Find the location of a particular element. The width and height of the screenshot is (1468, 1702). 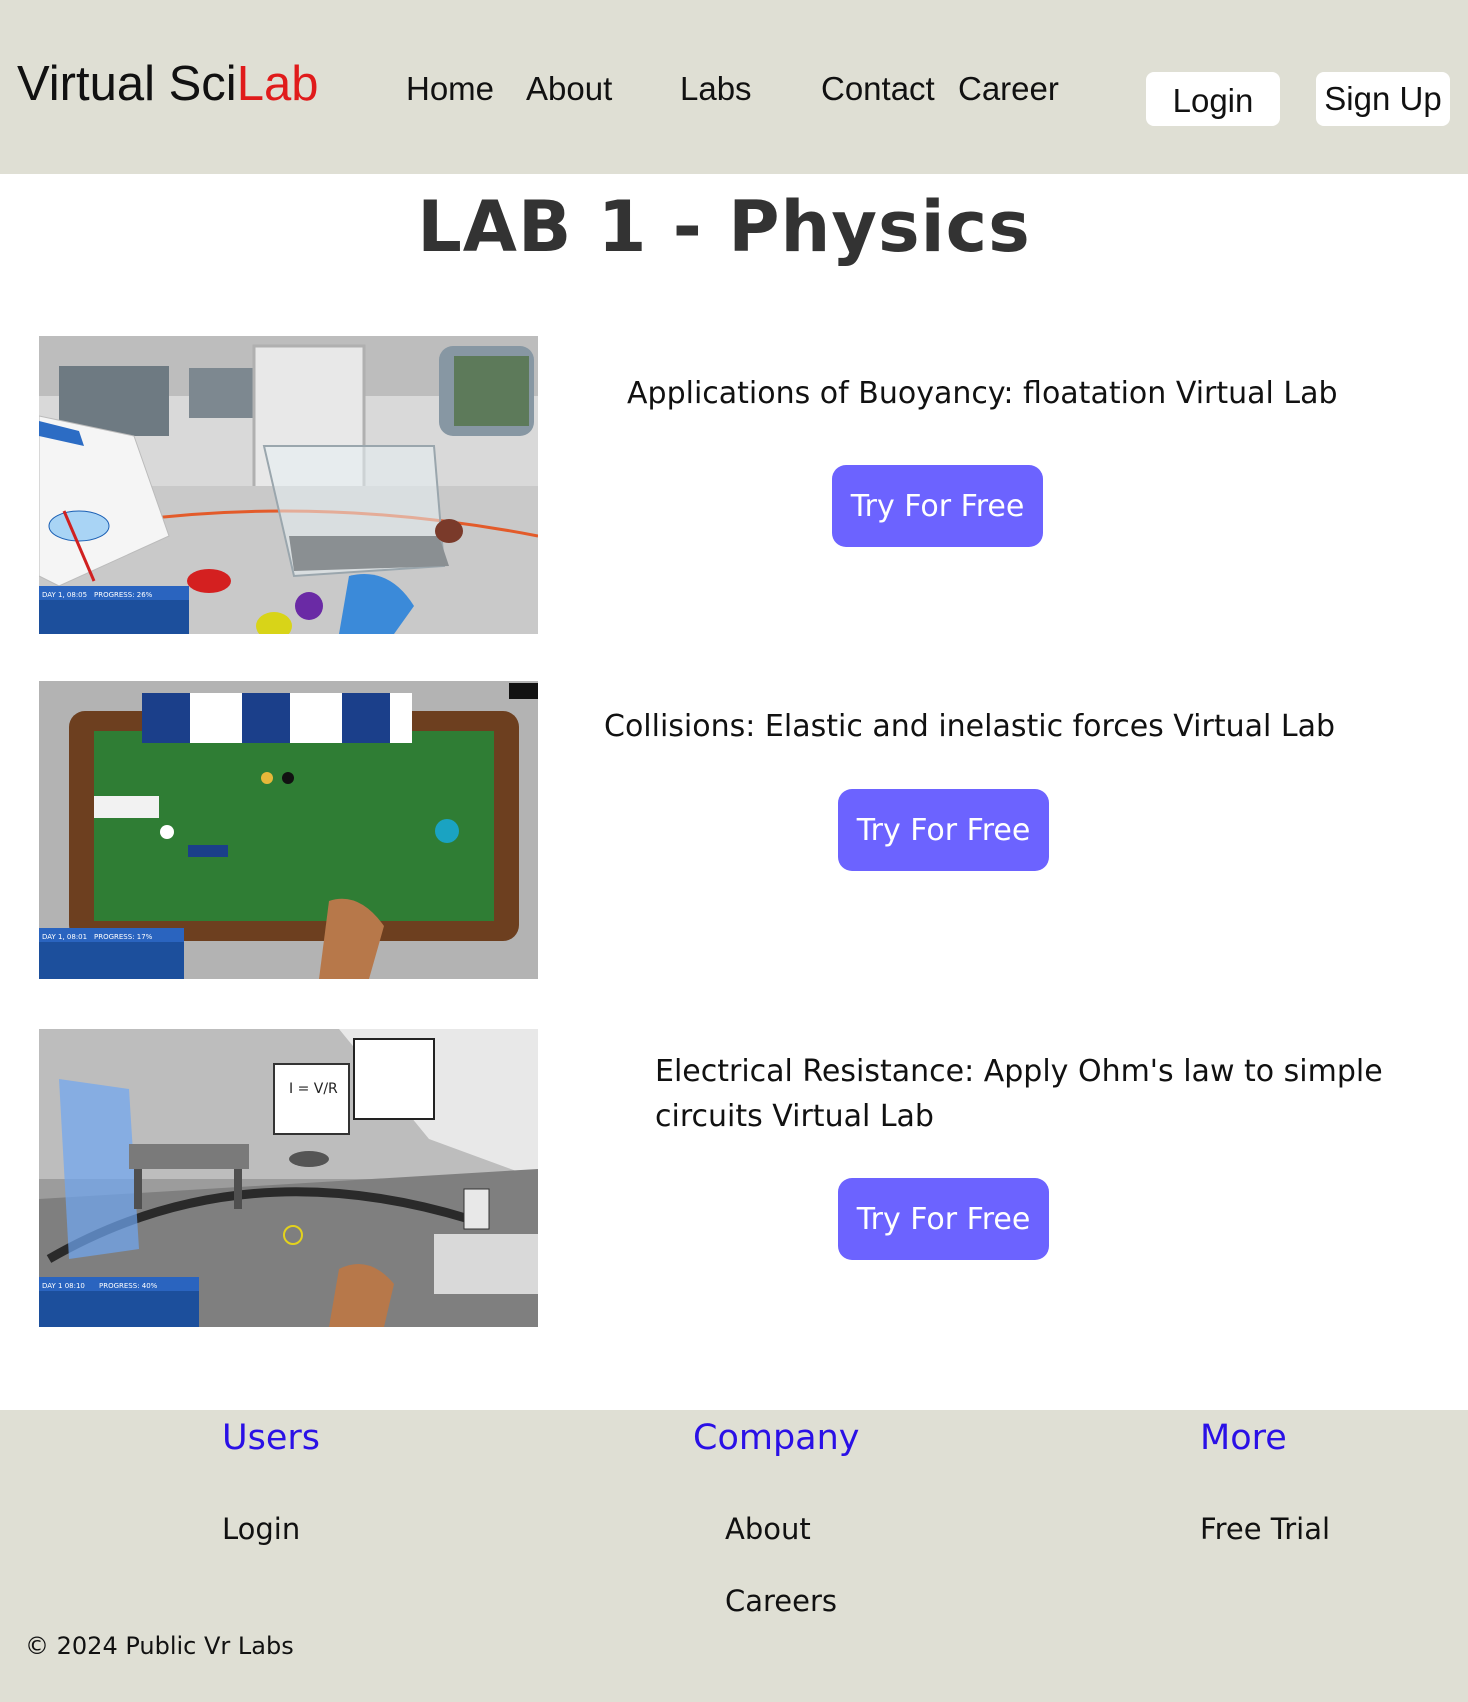

footer-heading-company: Company is located at coordinates (776, 1438).